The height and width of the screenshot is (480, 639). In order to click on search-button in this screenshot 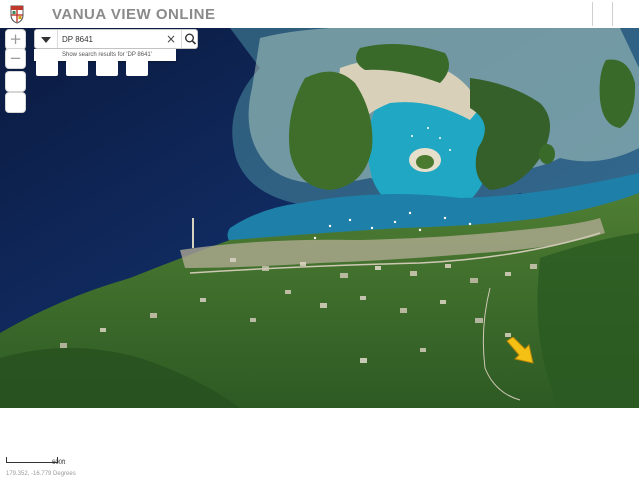, I will do `click(190, 39)`.